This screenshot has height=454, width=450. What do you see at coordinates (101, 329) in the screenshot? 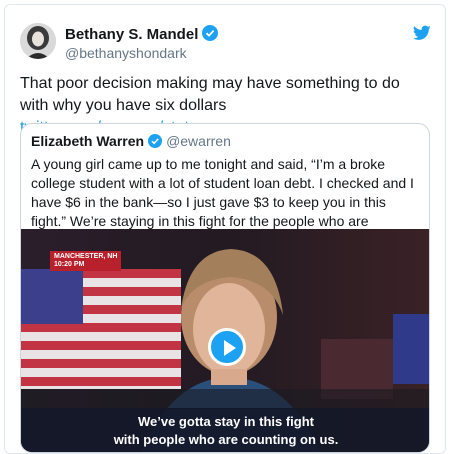
I see `us-flag-image` at bounding box center [101, 329].